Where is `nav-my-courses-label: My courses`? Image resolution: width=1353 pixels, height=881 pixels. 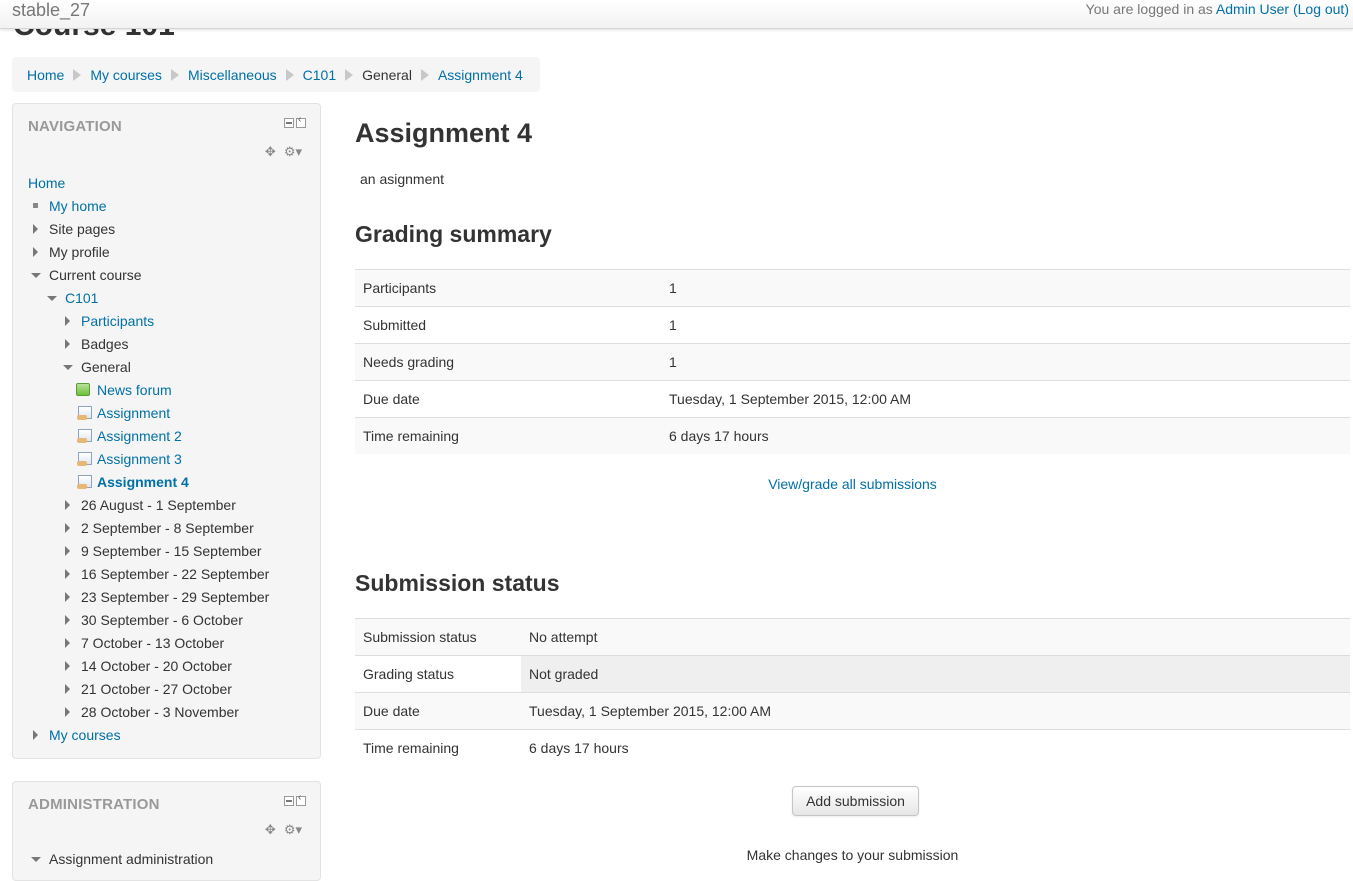 nav-my-courses-label: My courses is located at coordinates (85, 735).